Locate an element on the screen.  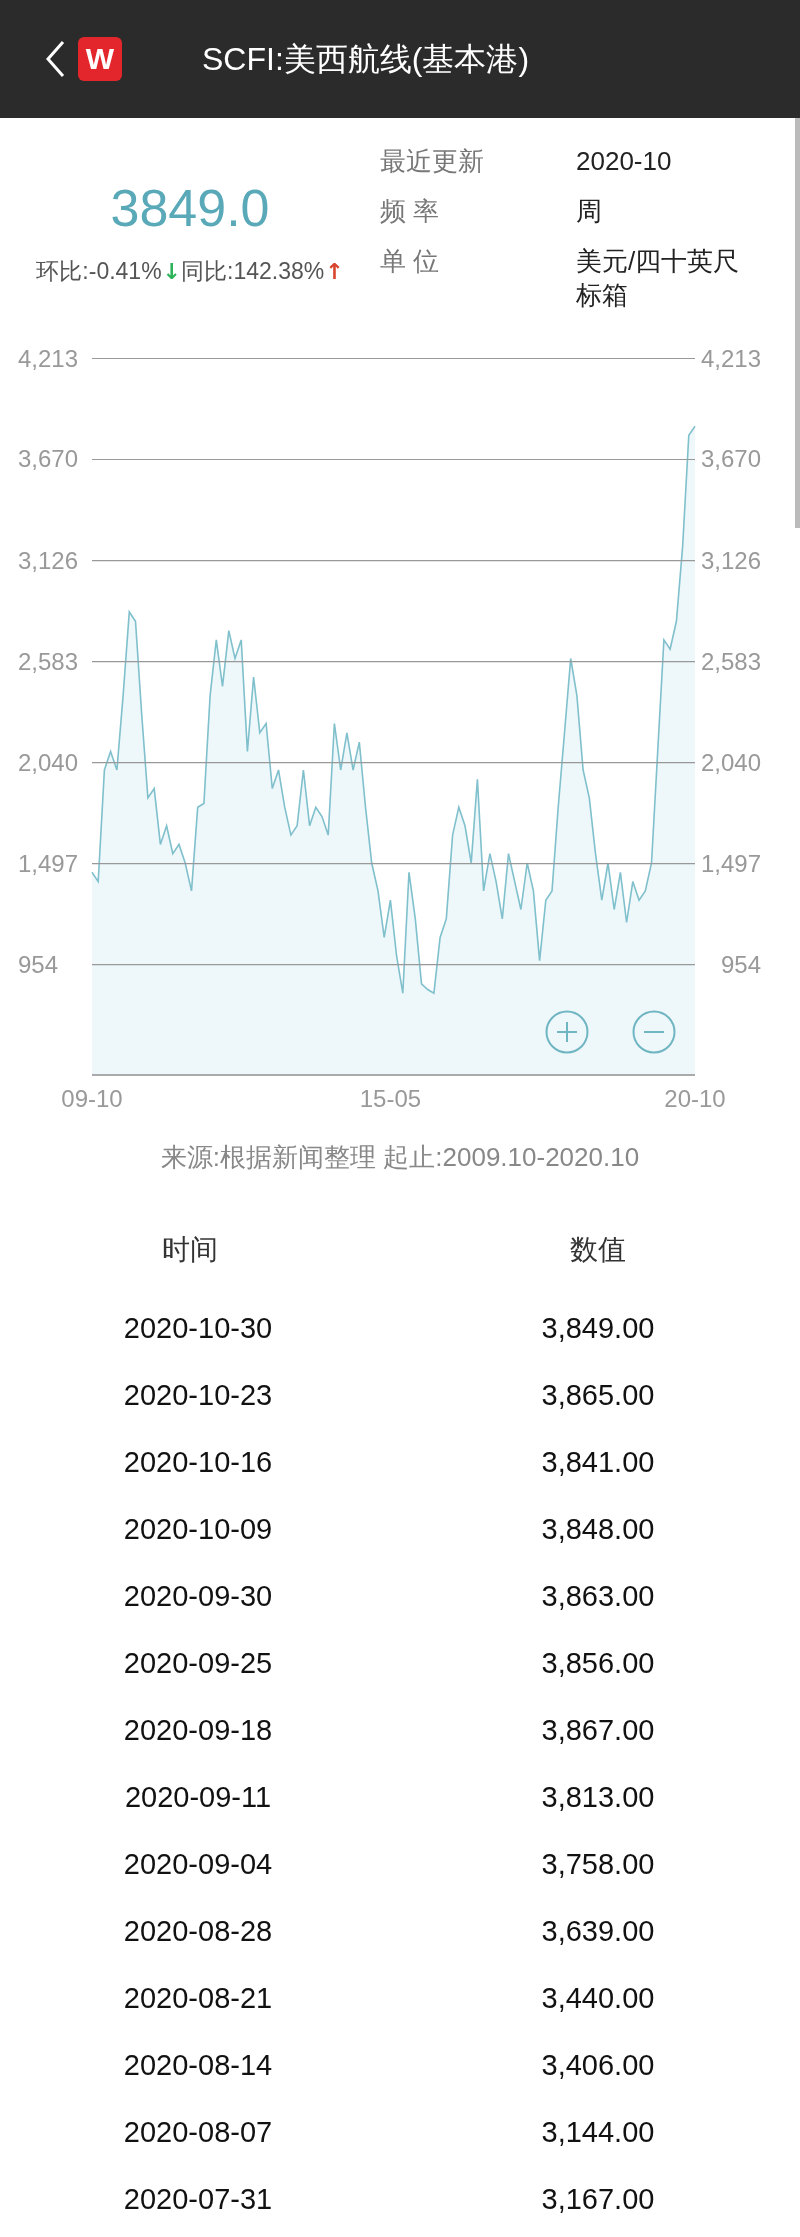
info-label: 最近更新 is located at coordinates (432, 161).